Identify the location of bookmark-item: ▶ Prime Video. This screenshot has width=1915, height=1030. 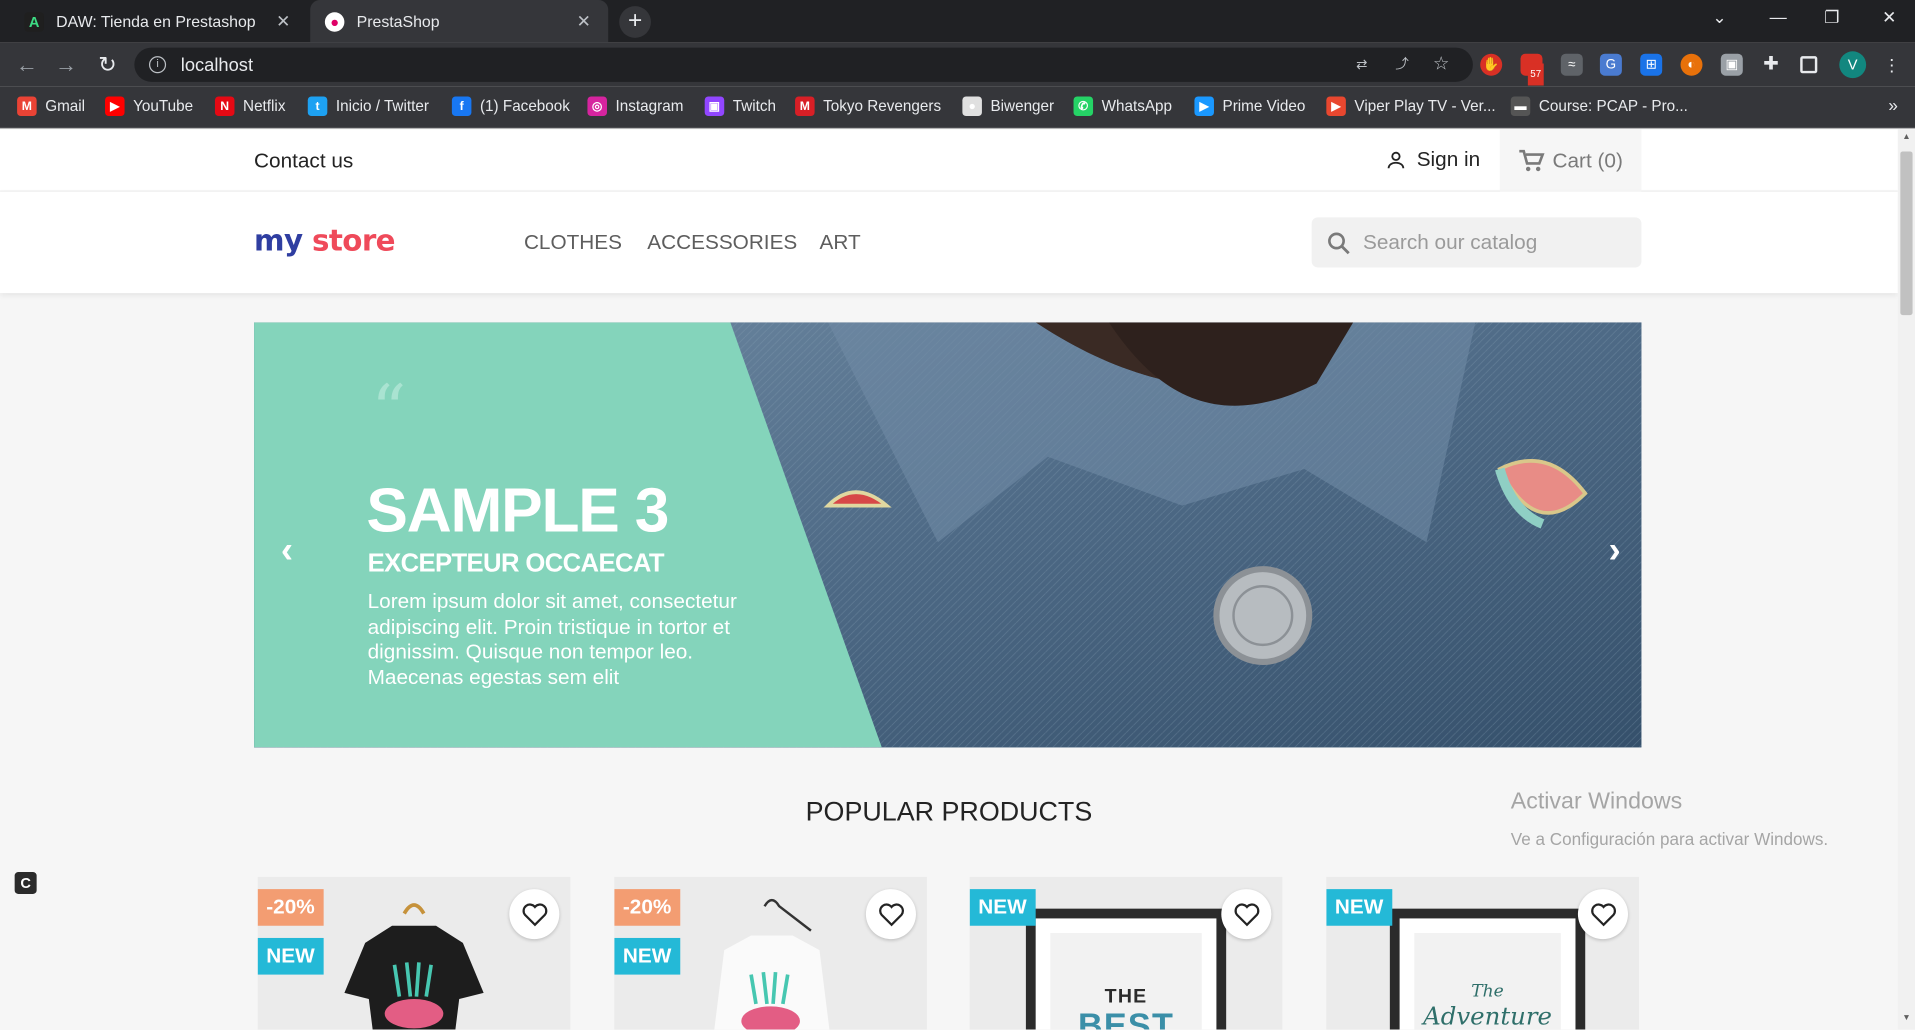
(1250, 106).